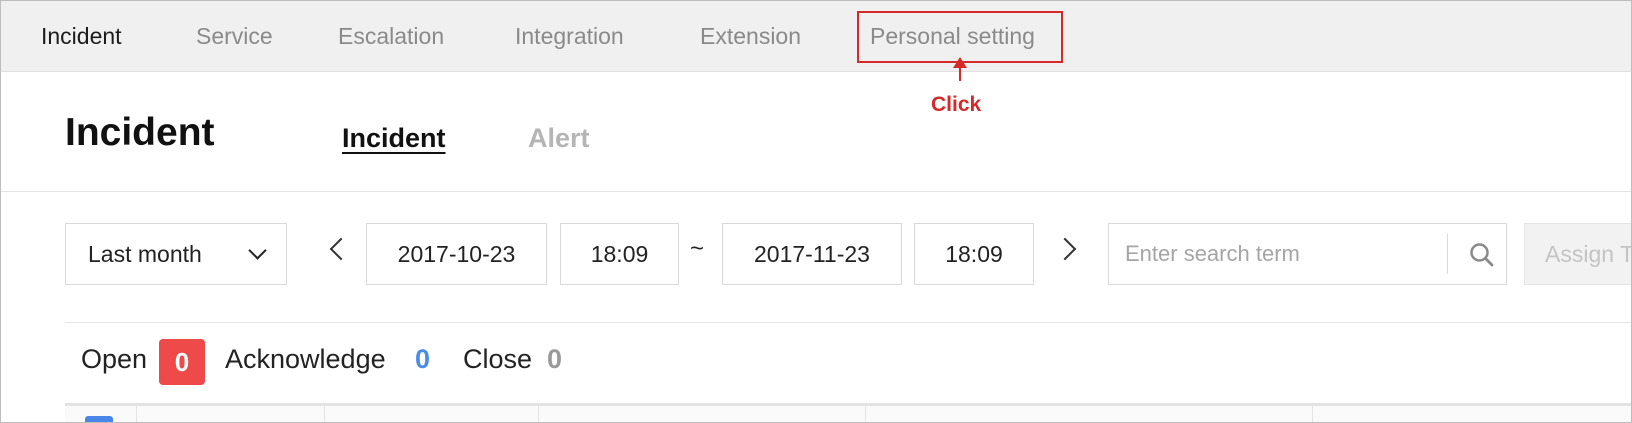  What do you see at coordinates (555, 359) in the screenshot?
I see `close-count: 0` at bounding box center [555, 359].